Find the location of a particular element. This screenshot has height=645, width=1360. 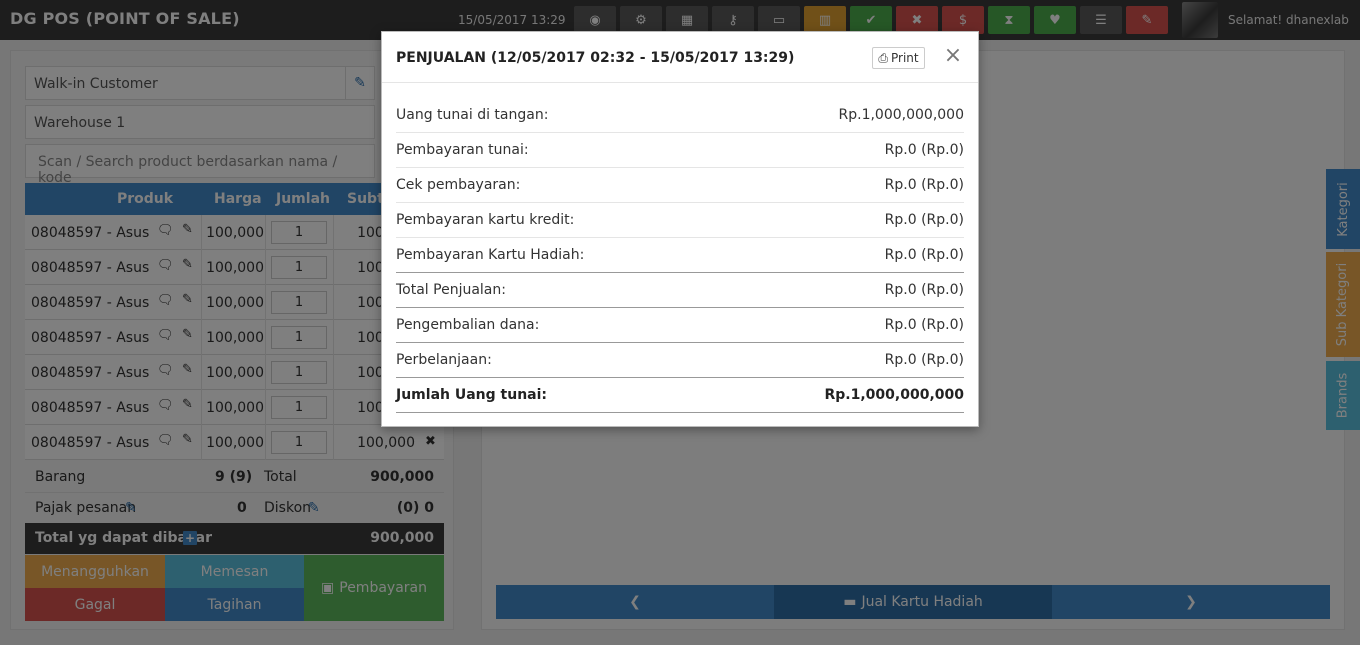

summary-row: Total Penjualan: Rp.0 (Rp.0) is located at coordinates (680, 290).